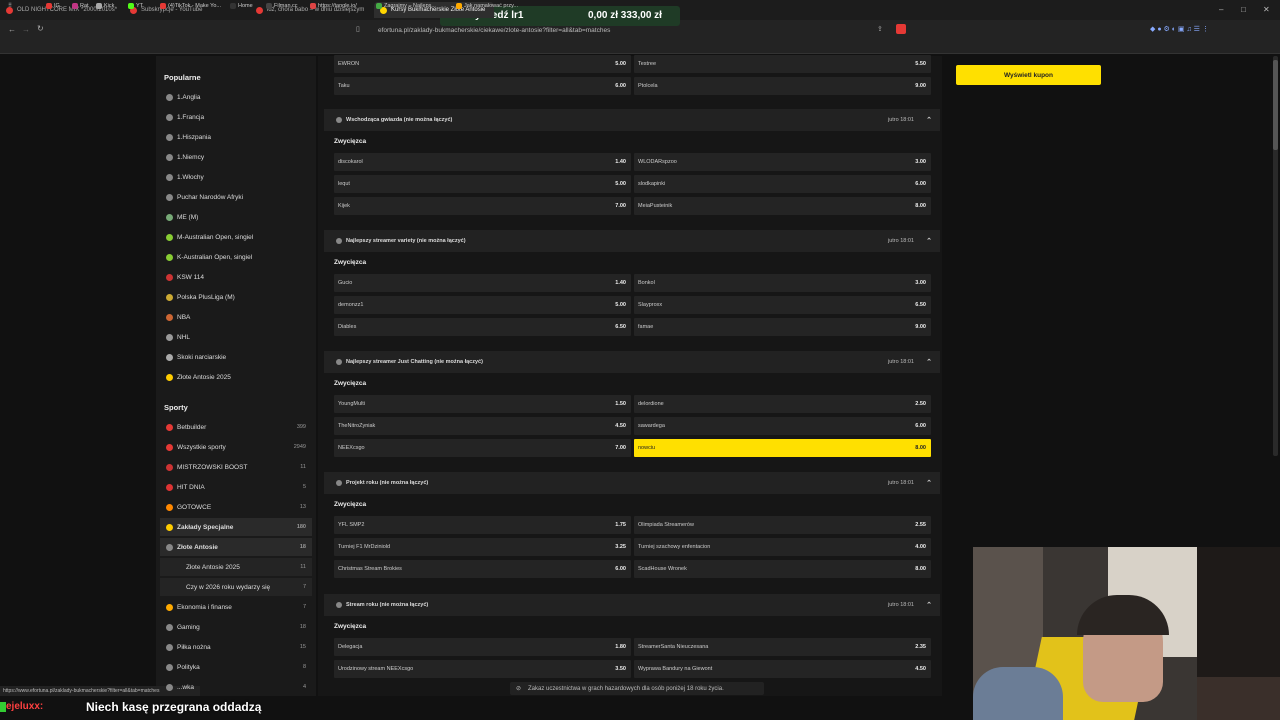 Image resolution: width=1280 pixels, height=720 pixels. What do you see at coordinates (482, 184) in the screenshot?
I see `odd-button: lequt 5.00` at bounding box center [482, 184].